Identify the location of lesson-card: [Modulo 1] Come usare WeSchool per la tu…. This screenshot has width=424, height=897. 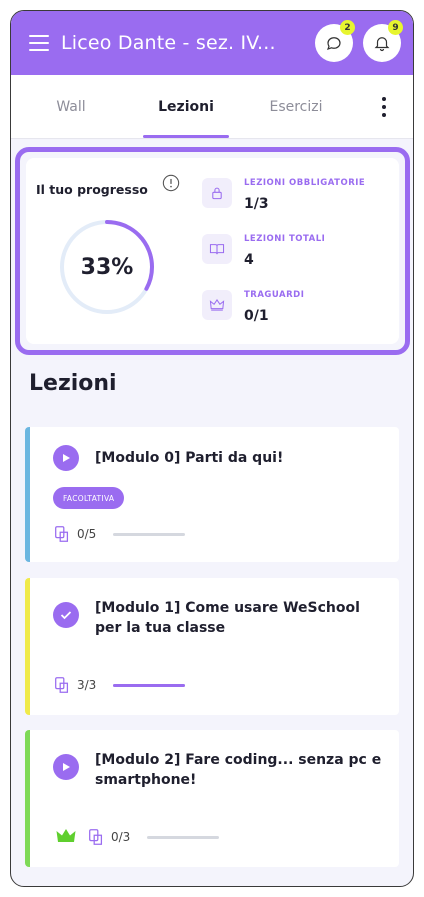
(212, 646).